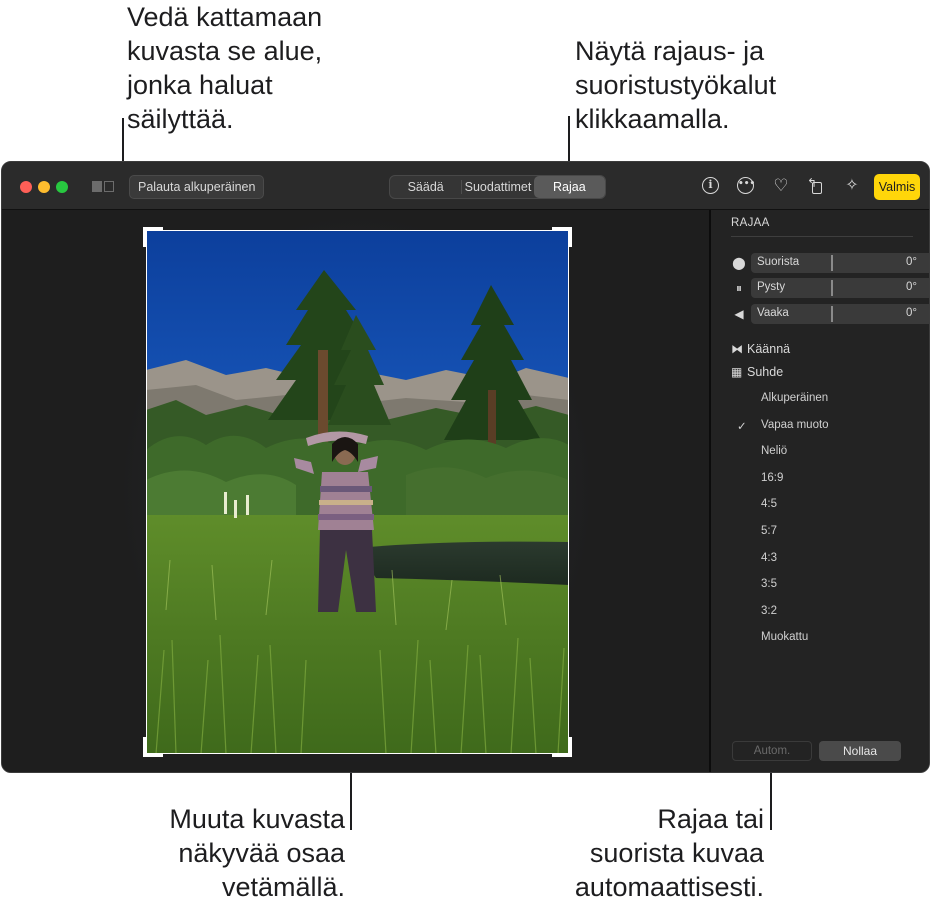  I want to click on done-button: Valmis, so click(897, 187).